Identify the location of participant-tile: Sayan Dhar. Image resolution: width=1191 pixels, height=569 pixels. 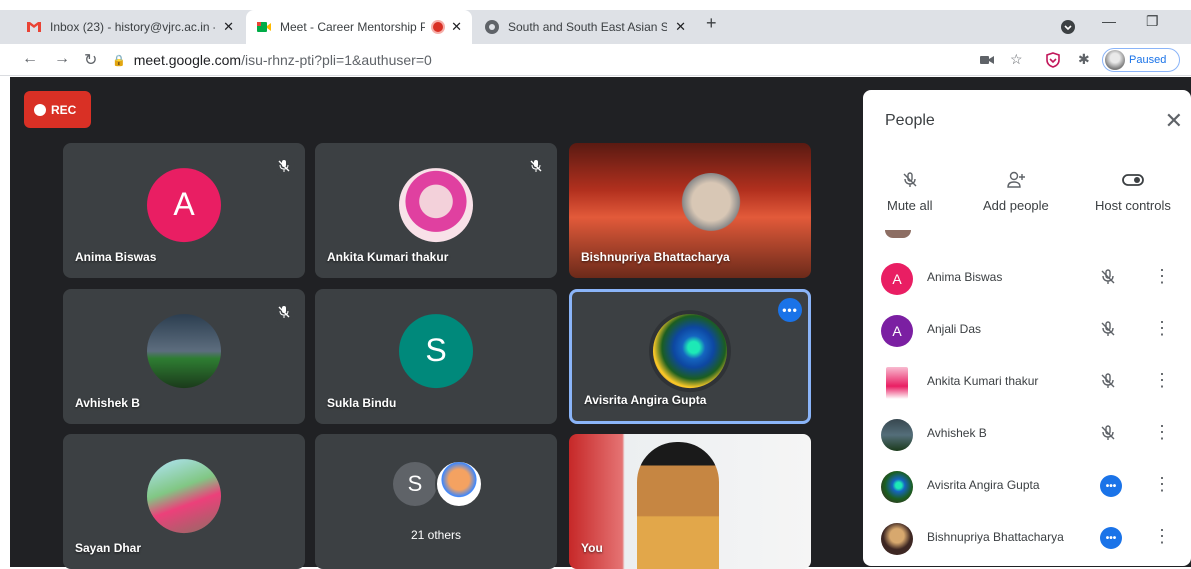
(184, 501).